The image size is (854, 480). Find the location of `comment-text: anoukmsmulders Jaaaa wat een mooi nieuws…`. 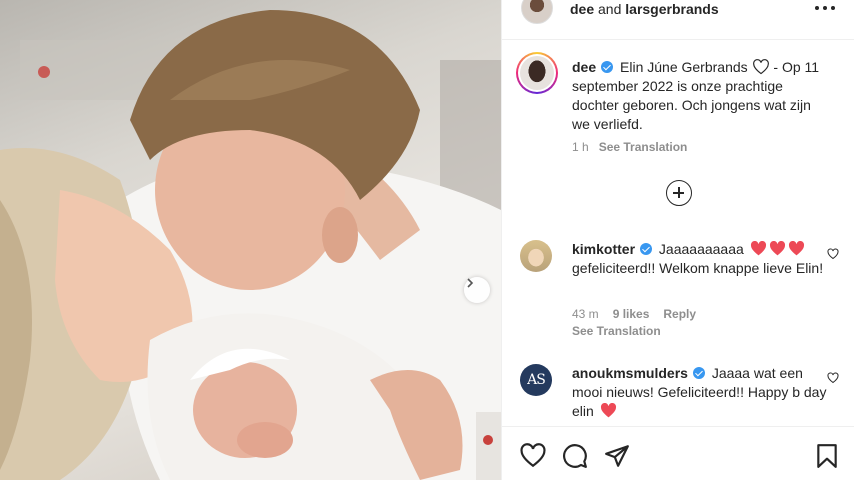

comment-text: anoukmsmulders Jaaaa wat een mooi nieuws… is located at coordinates (702, 392).